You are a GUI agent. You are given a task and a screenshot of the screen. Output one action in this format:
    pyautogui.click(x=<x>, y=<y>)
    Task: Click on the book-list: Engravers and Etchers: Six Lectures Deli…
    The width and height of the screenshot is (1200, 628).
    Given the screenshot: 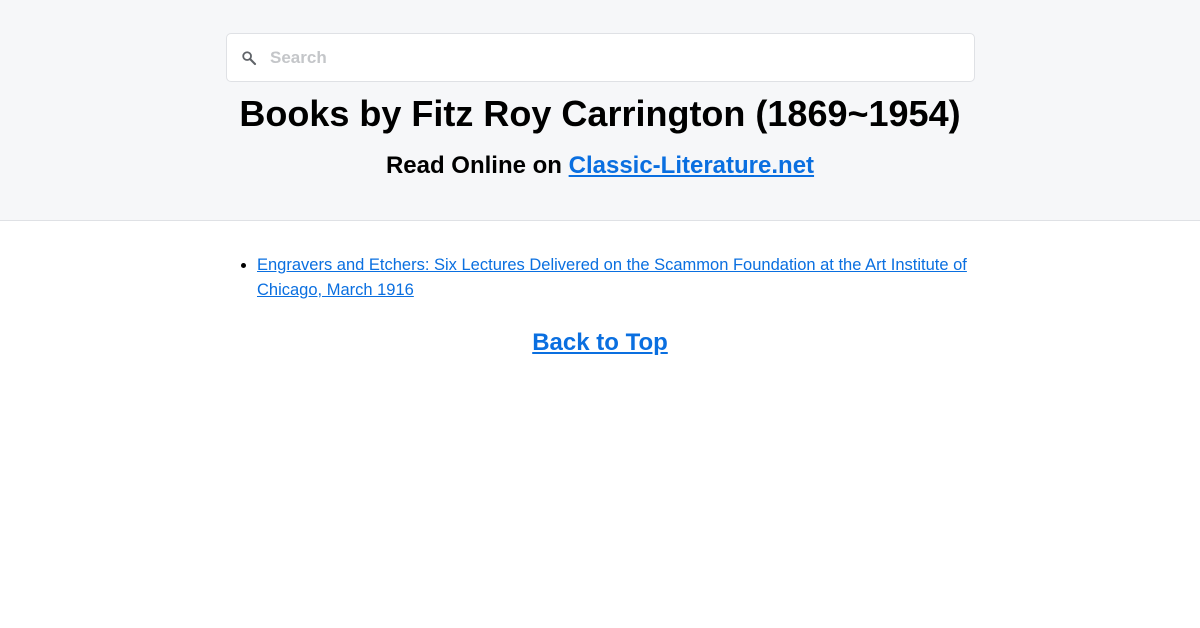 What is the action you would take?
    pyautogui.click(x=614, y=278)
    